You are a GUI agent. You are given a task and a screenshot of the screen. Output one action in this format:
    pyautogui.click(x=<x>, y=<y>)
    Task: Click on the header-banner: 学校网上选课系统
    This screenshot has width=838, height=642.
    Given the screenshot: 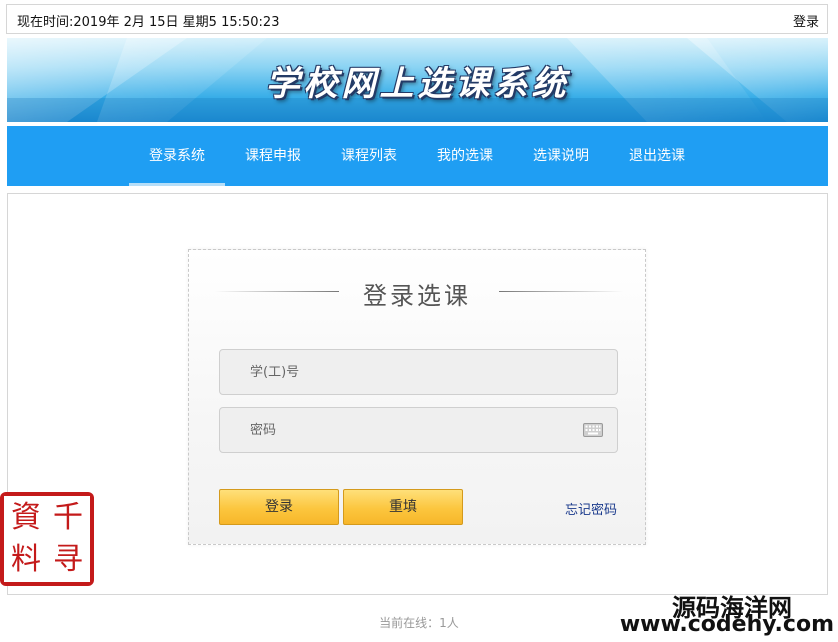 What is the action you would take?
    pyautogui.click(x=417, y=80)
    